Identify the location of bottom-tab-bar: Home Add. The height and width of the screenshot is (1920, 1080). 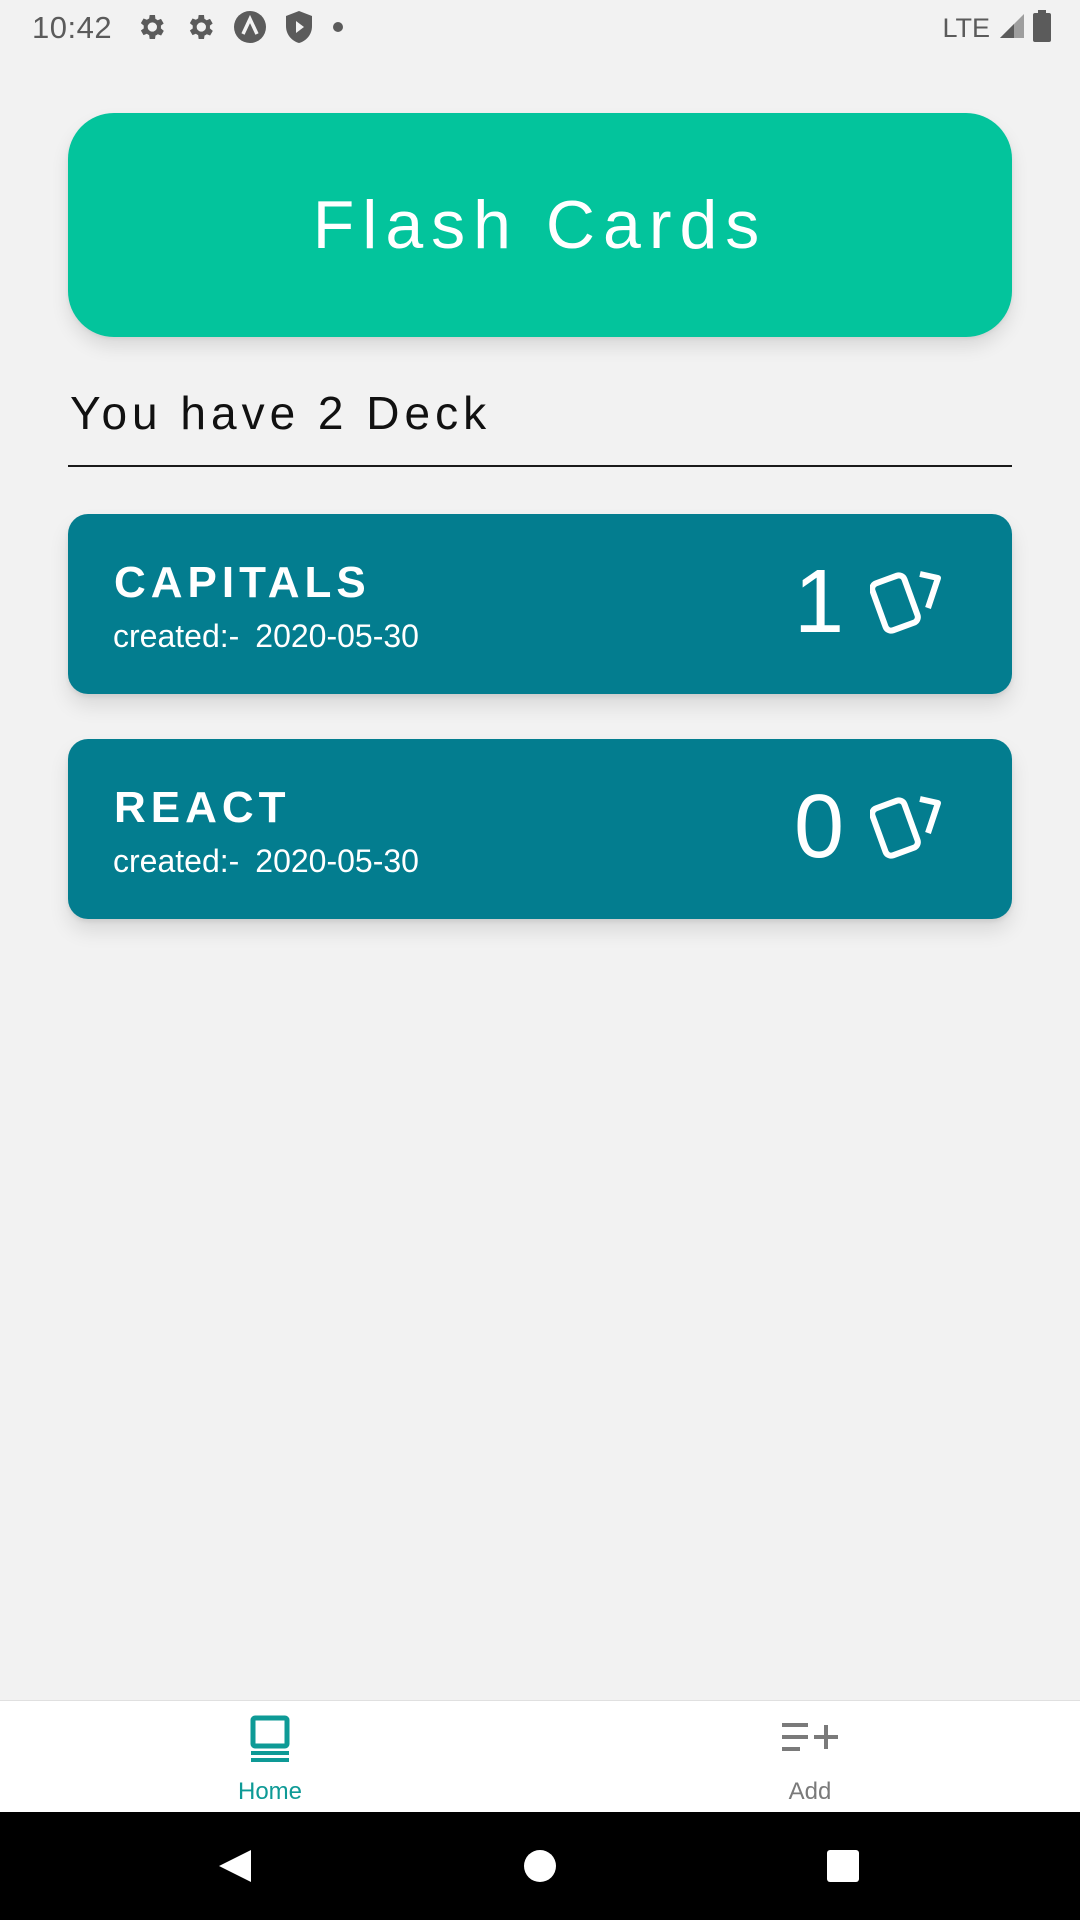
(540, 1756).